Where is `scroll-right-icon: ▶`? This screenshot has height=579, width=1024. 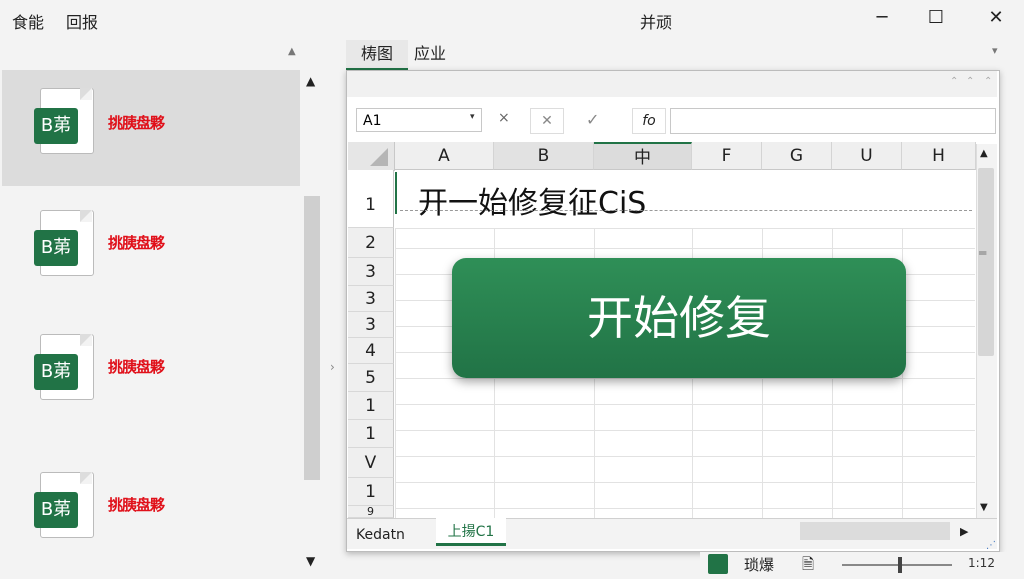 scroll-right-icon: ▶ is located at coordinates (964, 531).